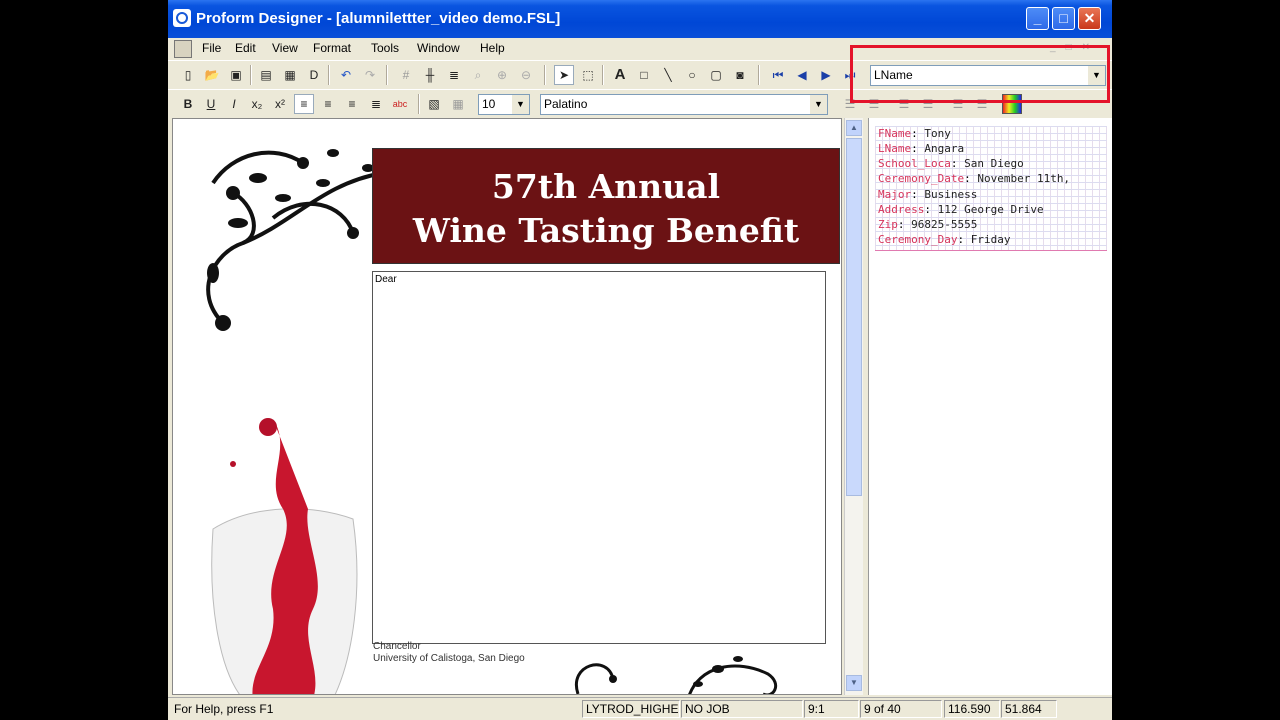  Describe the element at coordinates (280, 104) in the screenshot. I see `superscript-icon: x²` at that location.